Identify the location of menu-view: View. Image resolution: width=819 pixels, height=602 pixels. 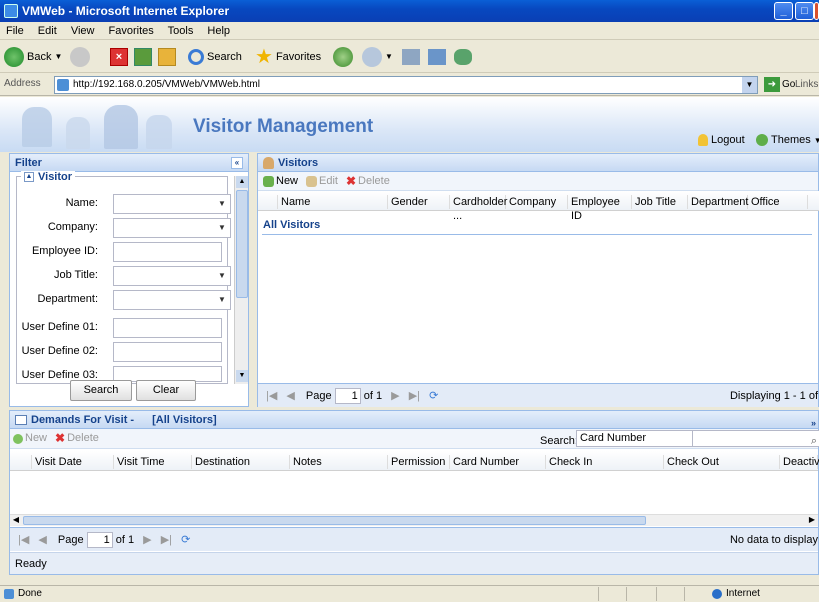
(83, 31).